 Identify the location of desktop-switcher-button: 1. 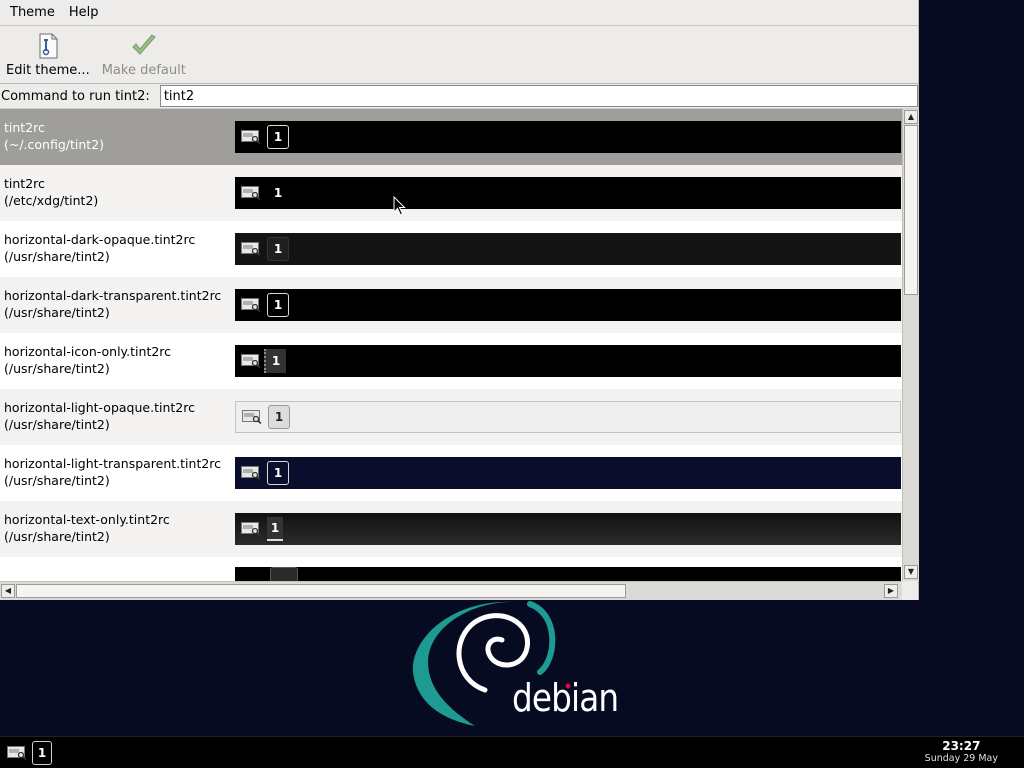
(42, 753).